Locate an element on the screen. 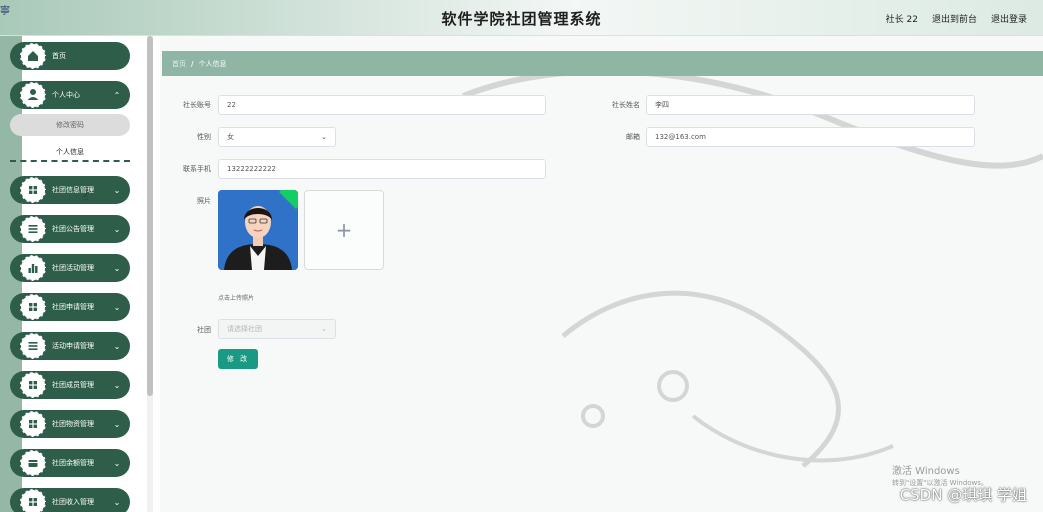 The height and width of the screenshot is (512, 1043). logout-link: 退出登录 is located at coordinates (1009, 18).